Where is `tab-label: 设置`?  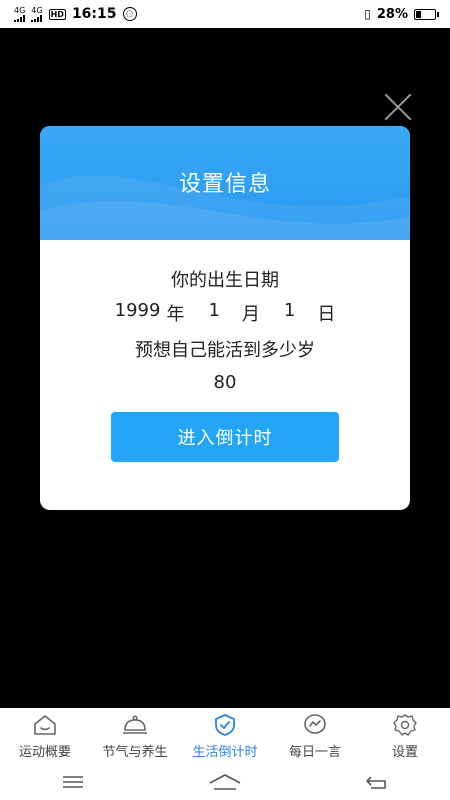 tab-label: 设置 is located at coordinates (404, 752).